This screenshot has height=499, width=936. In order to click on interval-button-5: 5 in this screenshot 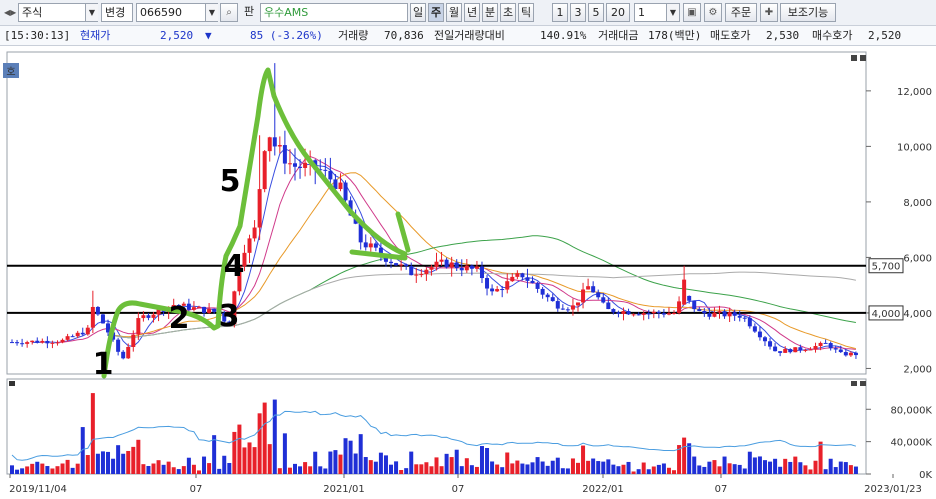, I will do `click(596, 12)`.